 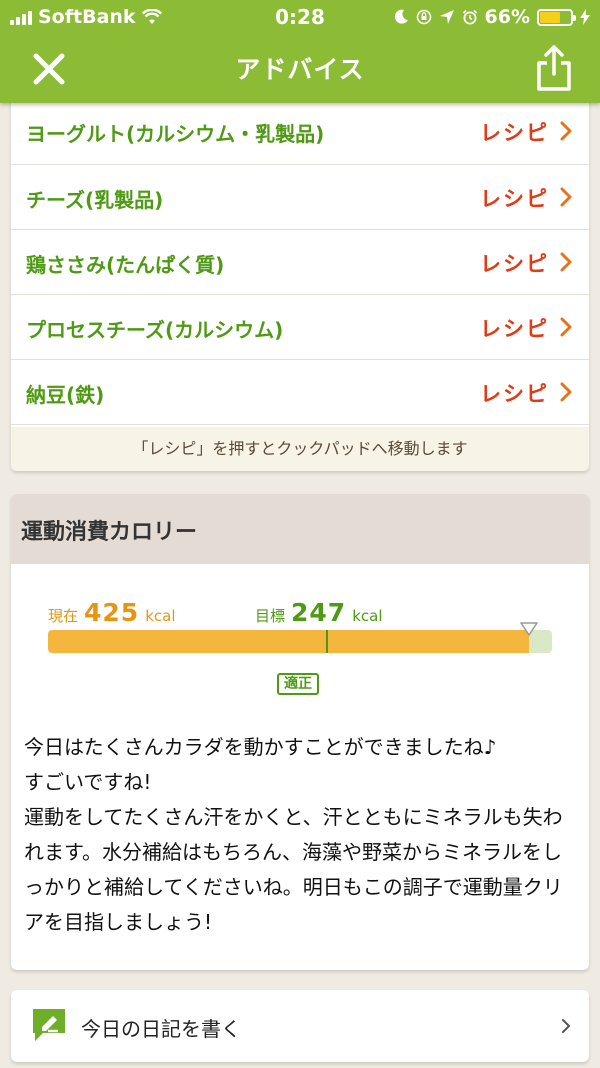 I want to click on list-item: 納豆(鉄) レシピ, so click(x=300, y=392).